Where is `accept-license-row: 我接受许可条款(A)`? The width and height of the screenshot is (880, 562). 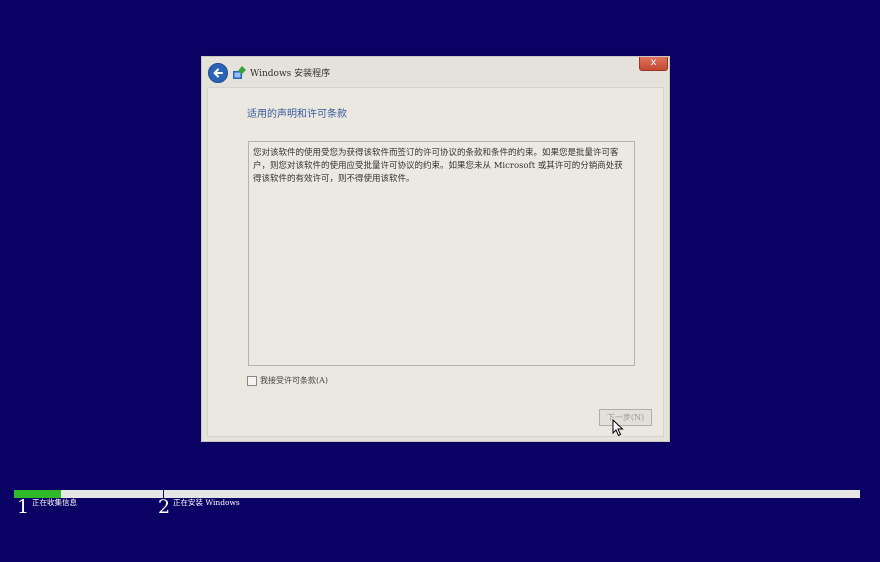 accept-license-row: 我接受许可条款(A) is located at coordinates (287, 380).